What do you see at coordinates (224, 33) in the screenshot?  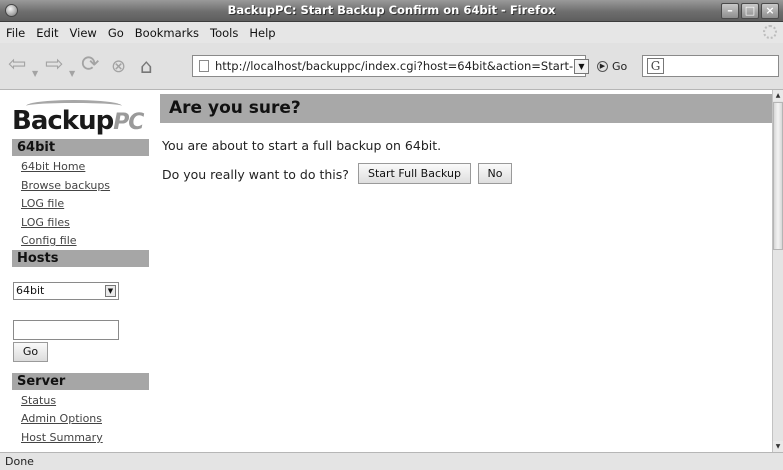 I see `menu-tools: Tools` at bounding box center [224, 33].